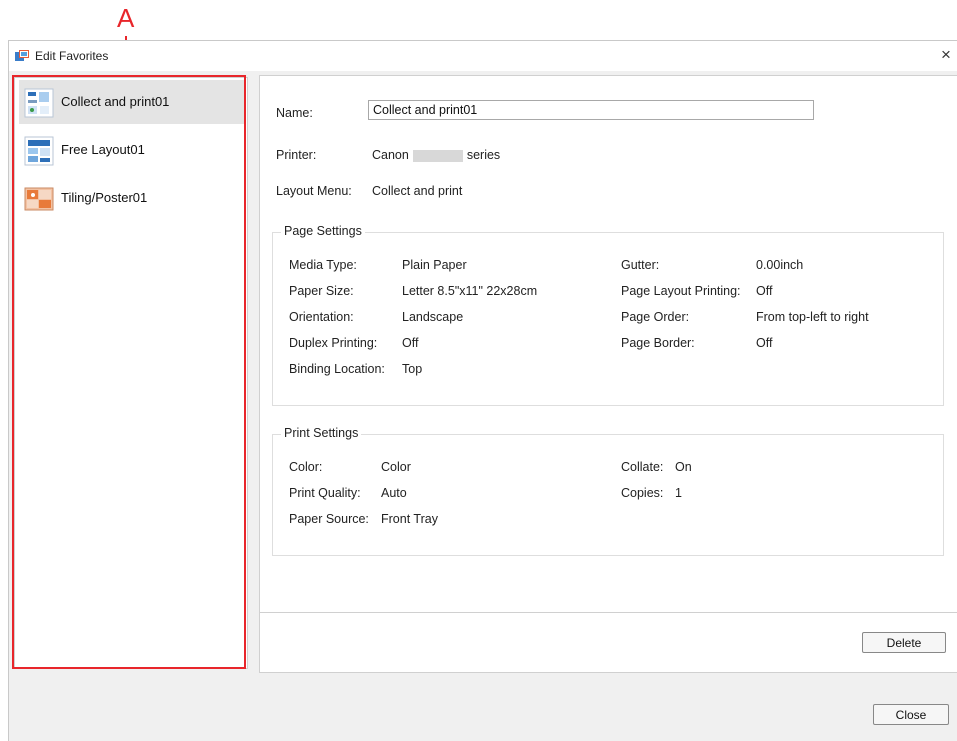 The height and width of the screenshot is (741, 957). Describe the element at coordinates (103, 149) in the screenshot. I see `favorite-label: Free Layout01` at that location.